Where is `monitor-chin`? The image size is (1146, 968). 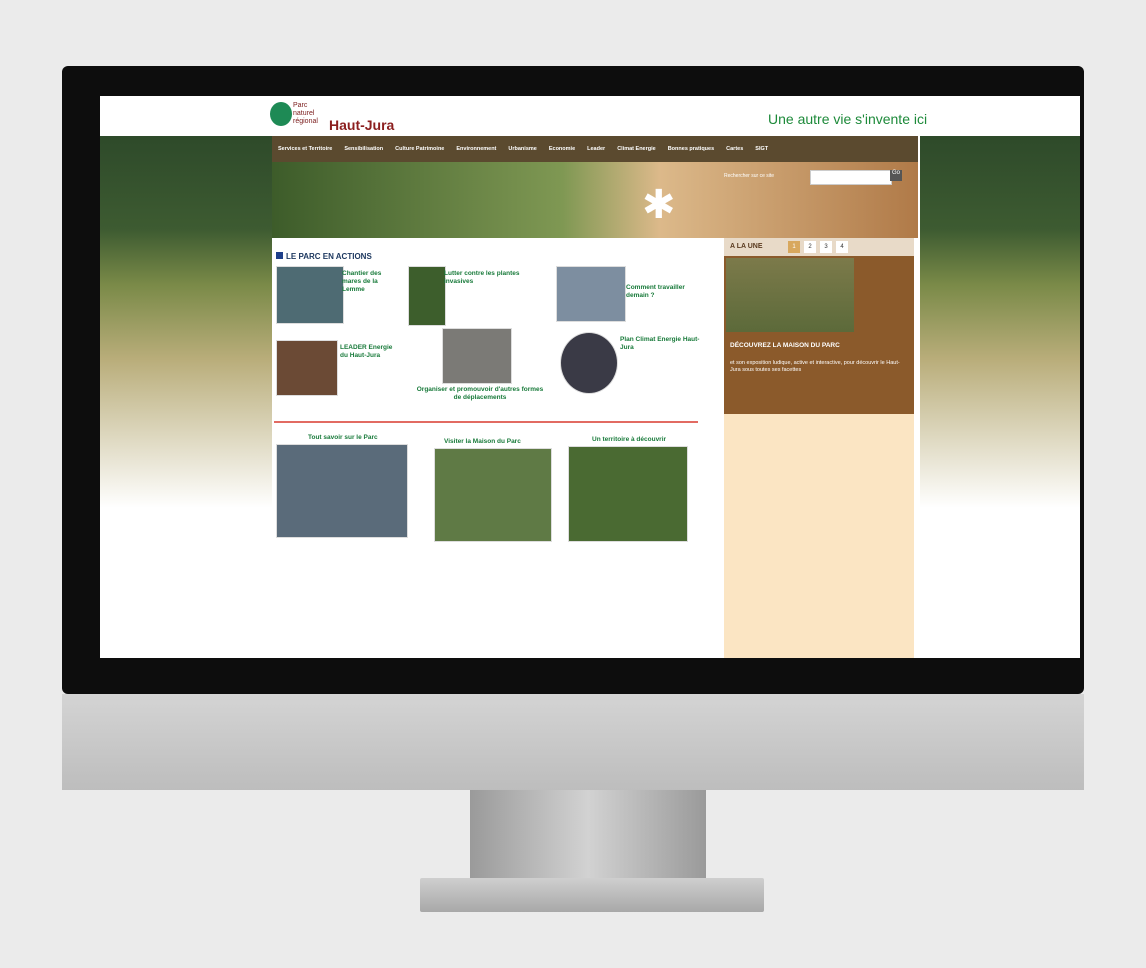
monitor-chin is located at coordinates (573, 742).